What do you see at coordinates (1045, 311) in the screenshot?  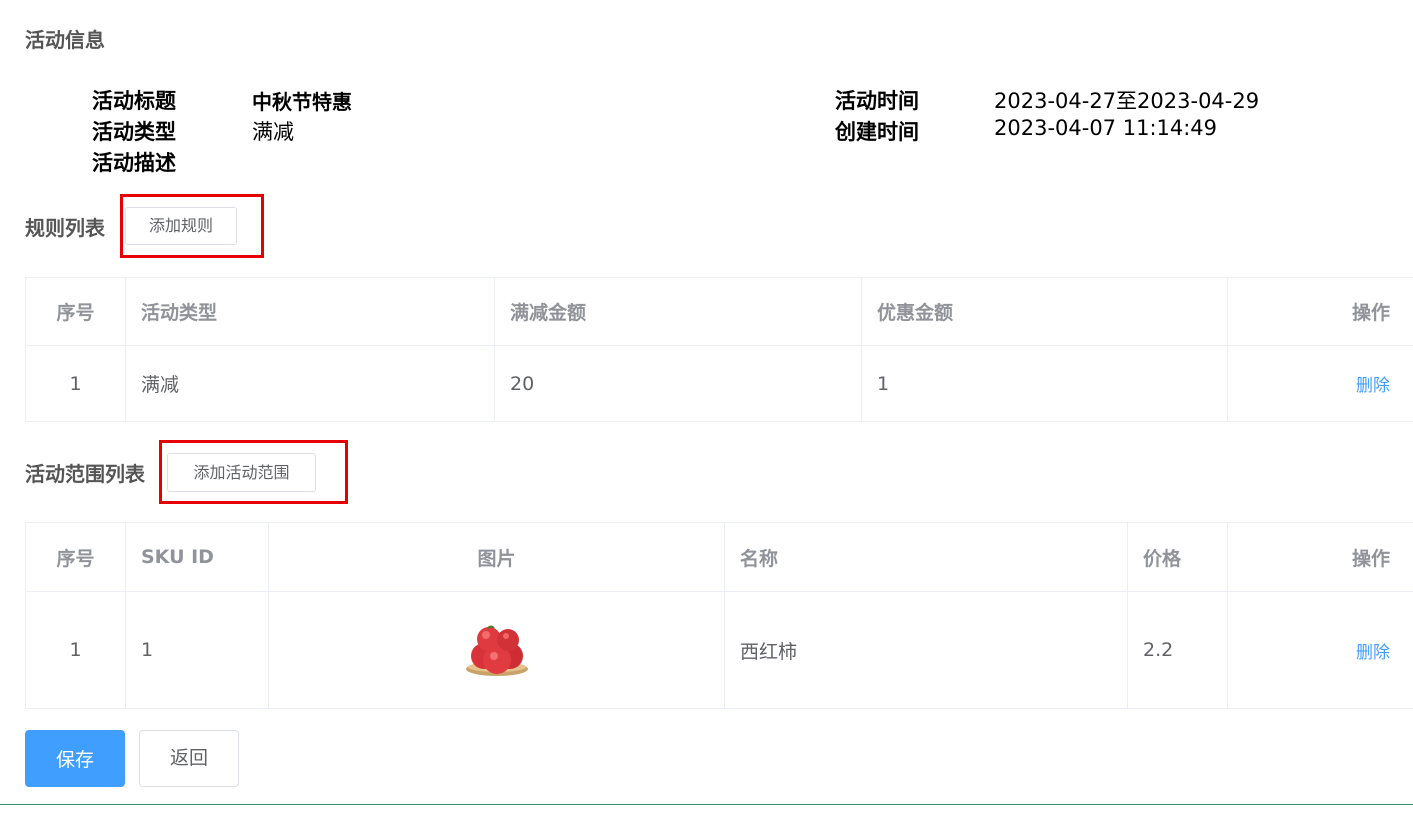 I see `header-benefit-amount: 优惠金额` at bounding box center [1045, 311].